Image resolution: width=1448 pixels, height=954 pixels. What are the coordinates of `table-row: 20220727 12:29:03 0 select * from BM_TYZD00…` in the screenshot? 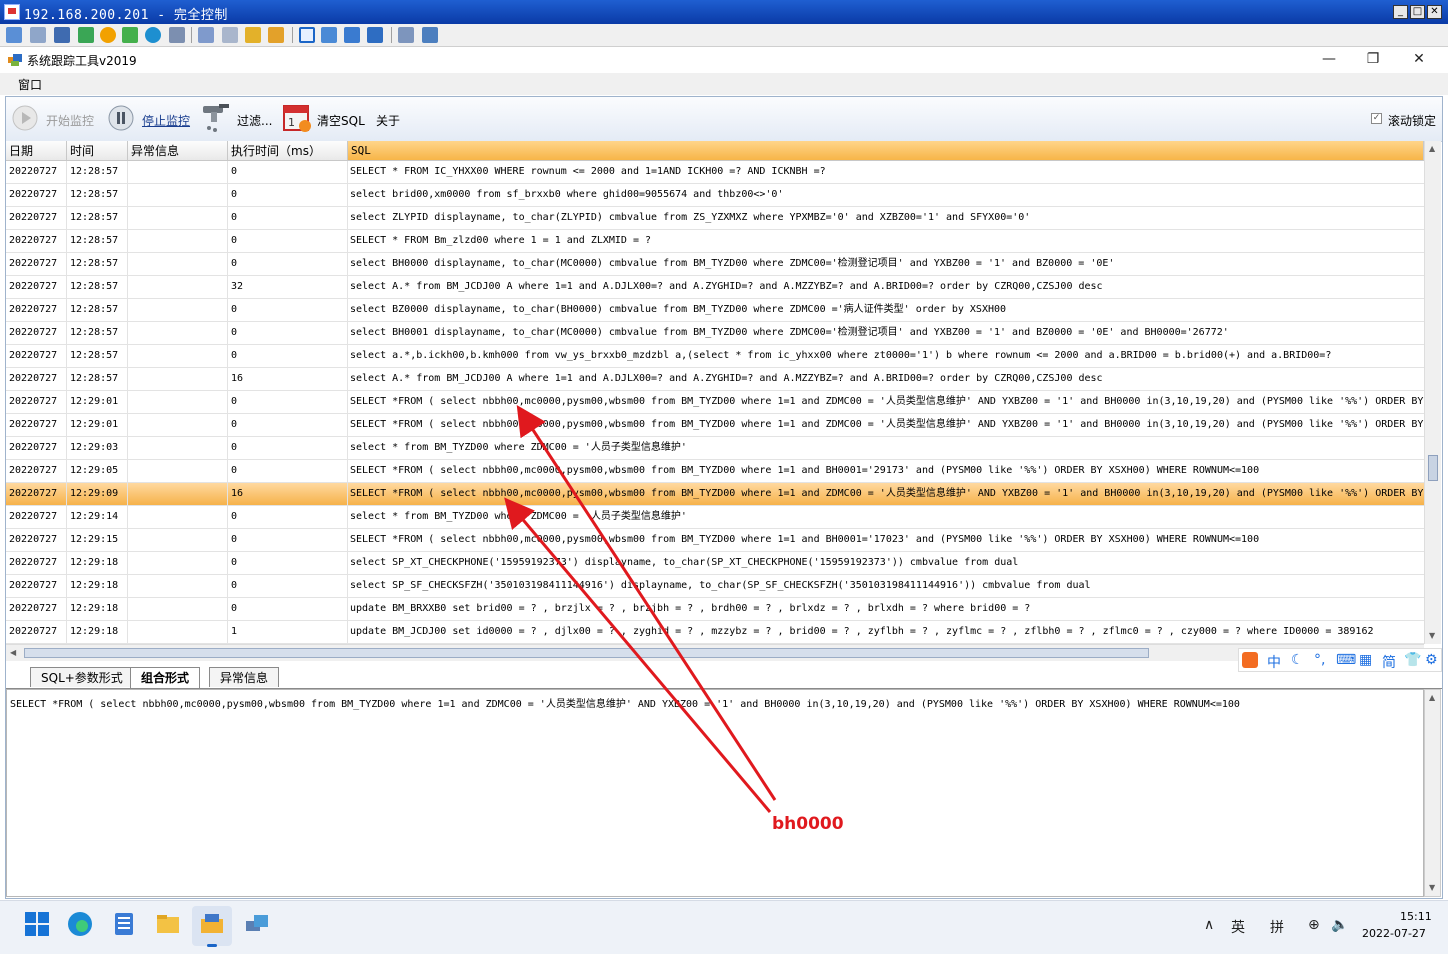 It's located at (715, 448).